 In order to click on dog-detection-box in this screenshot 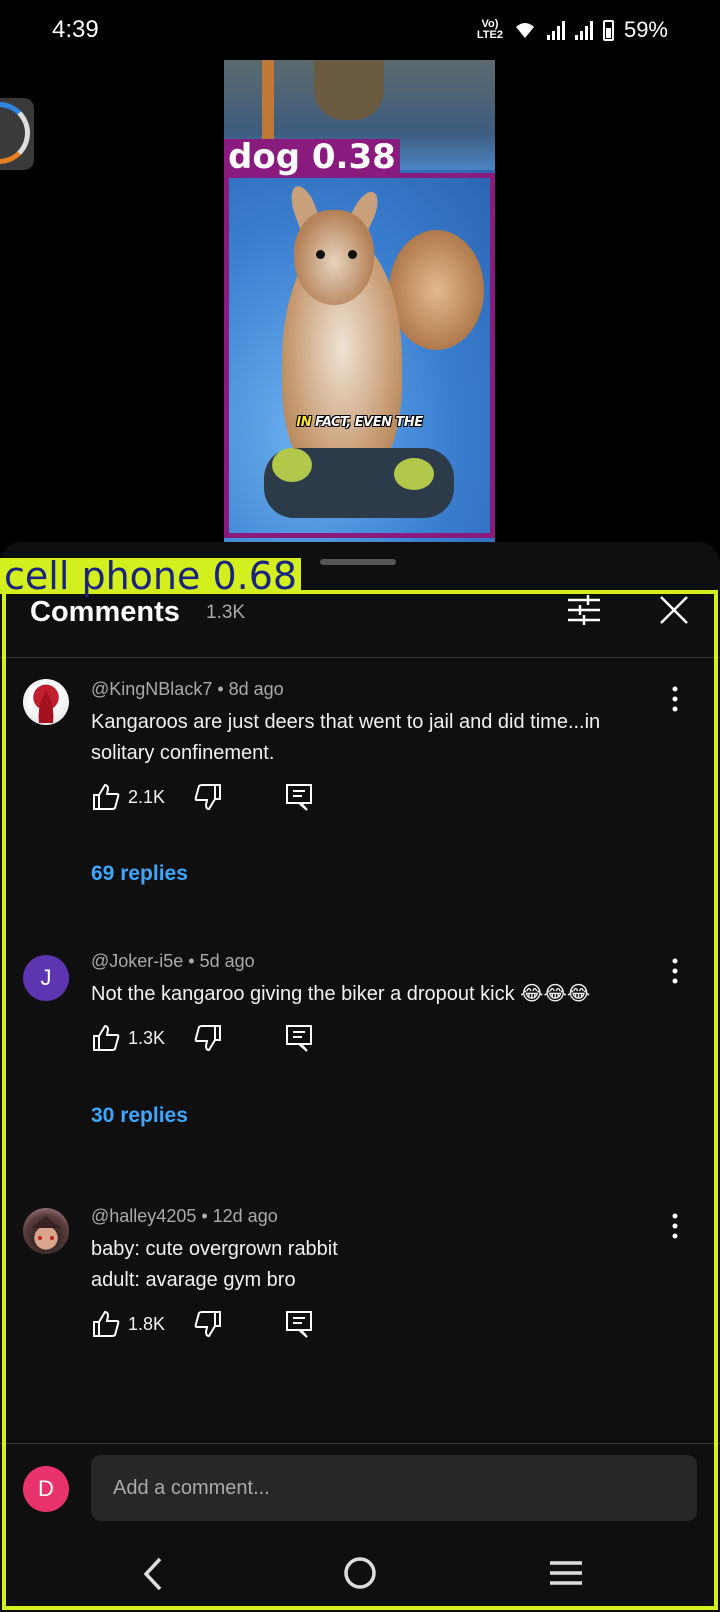, I will do `click(359, 355)`.